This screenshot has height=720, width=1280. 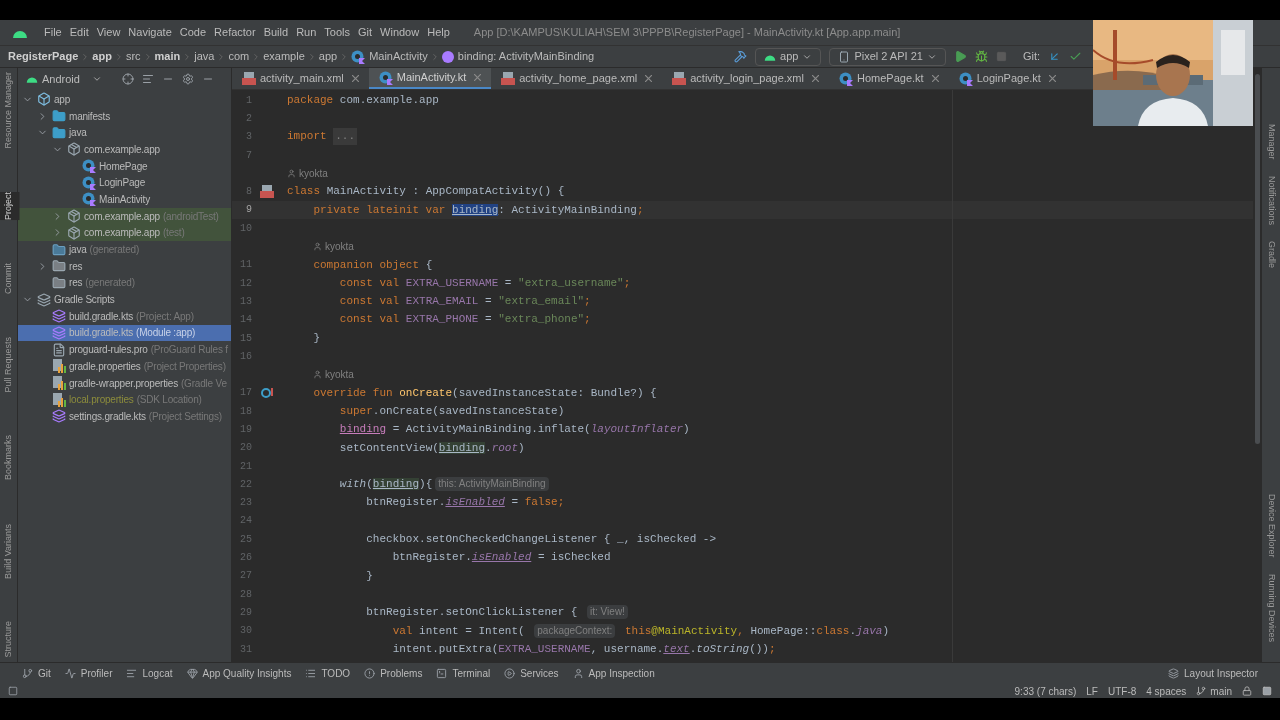 I want to click on scrollbar-thumb, so click(x=1257, y=259).